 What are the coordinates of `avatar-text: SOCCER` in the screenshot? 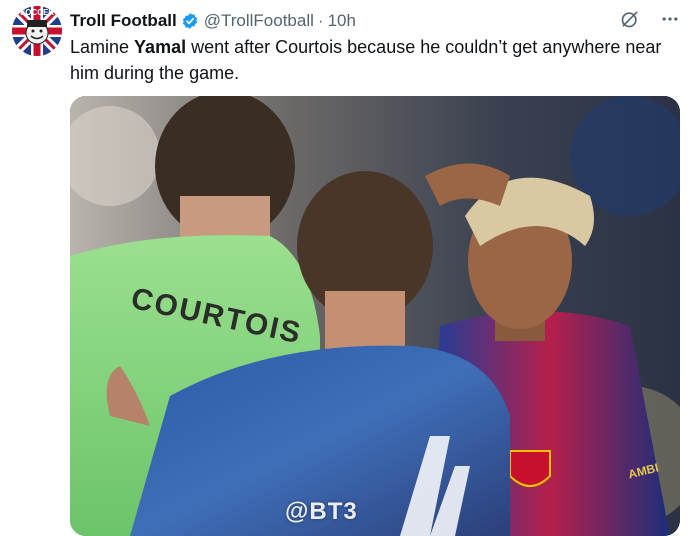 It's located at (37, 12).